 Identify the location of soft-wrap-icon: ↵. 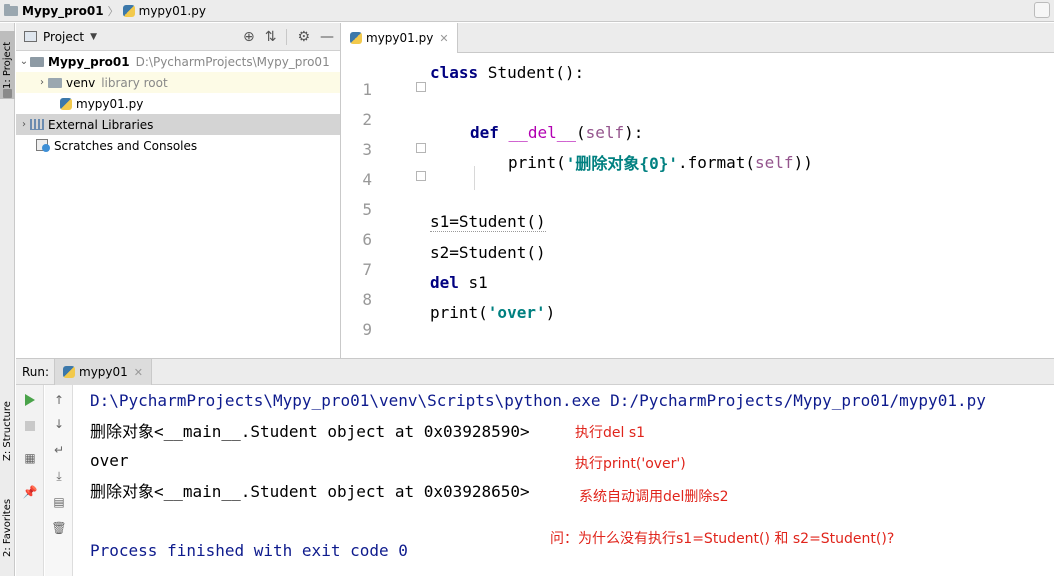
(59, 450).